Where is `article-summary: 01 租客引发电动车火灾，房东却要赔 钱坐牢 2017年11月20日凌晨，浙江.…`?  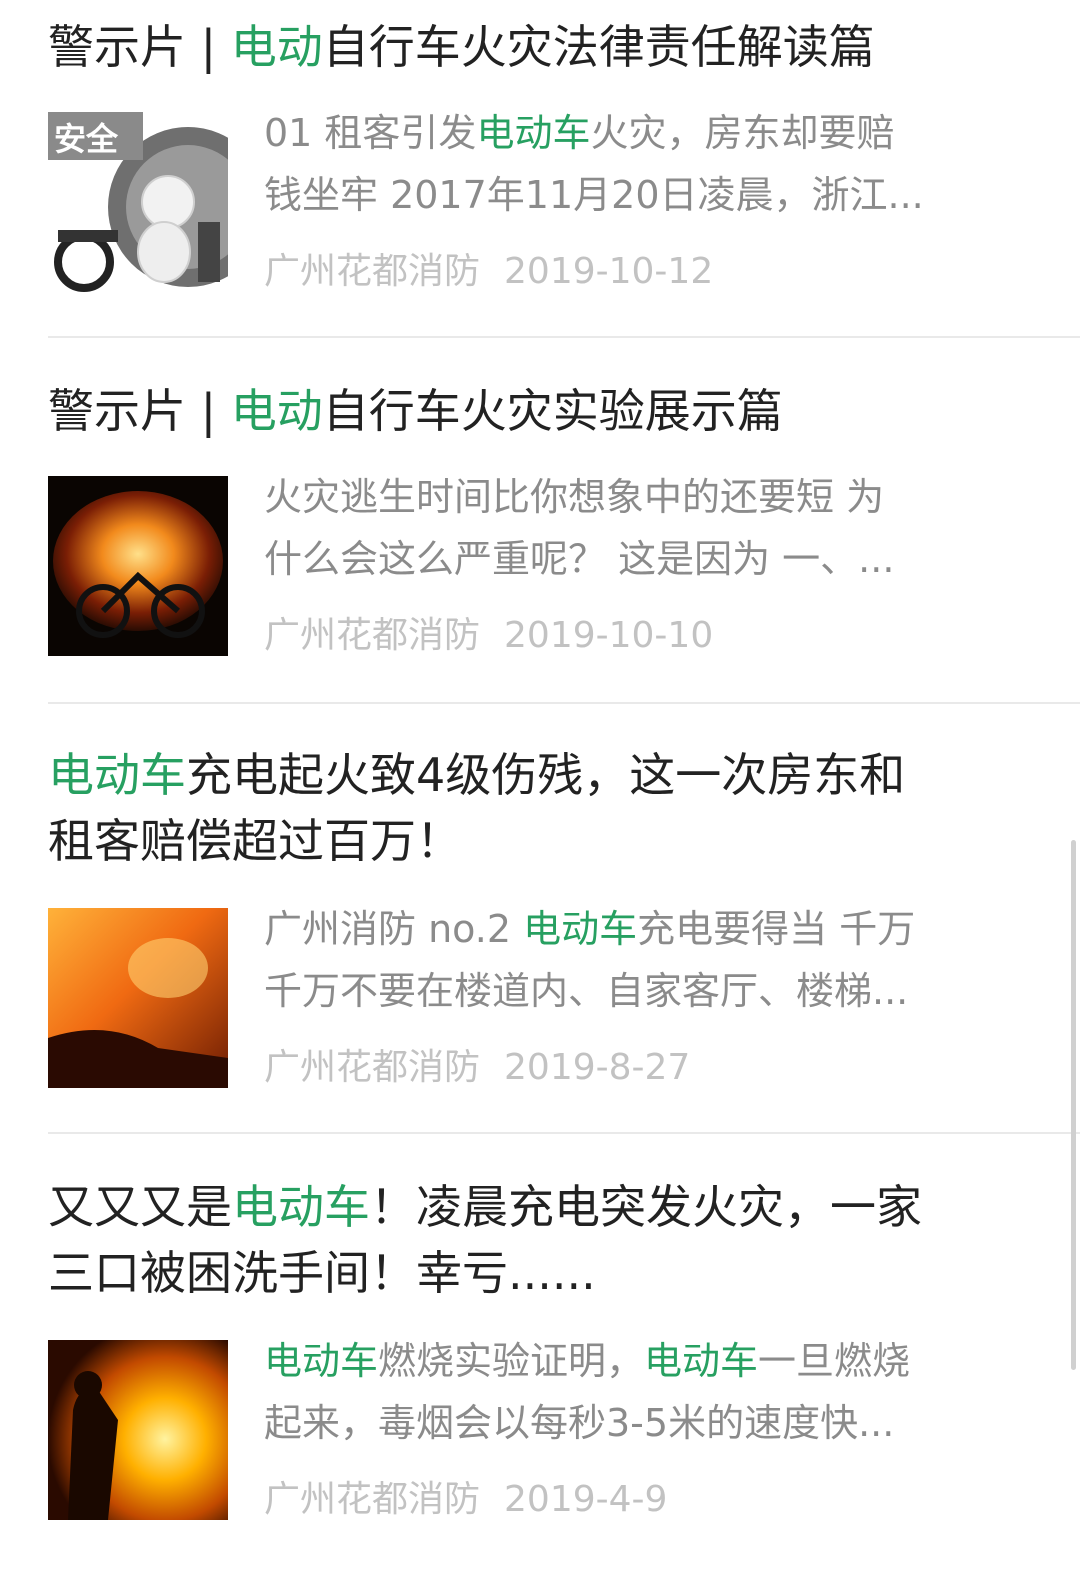 article-summary: 01 租客引发电动车火灾，房东却要赔 钱坐牢 2017年11月20日凌晨，浙江.… is located at coordinates (594, 164).